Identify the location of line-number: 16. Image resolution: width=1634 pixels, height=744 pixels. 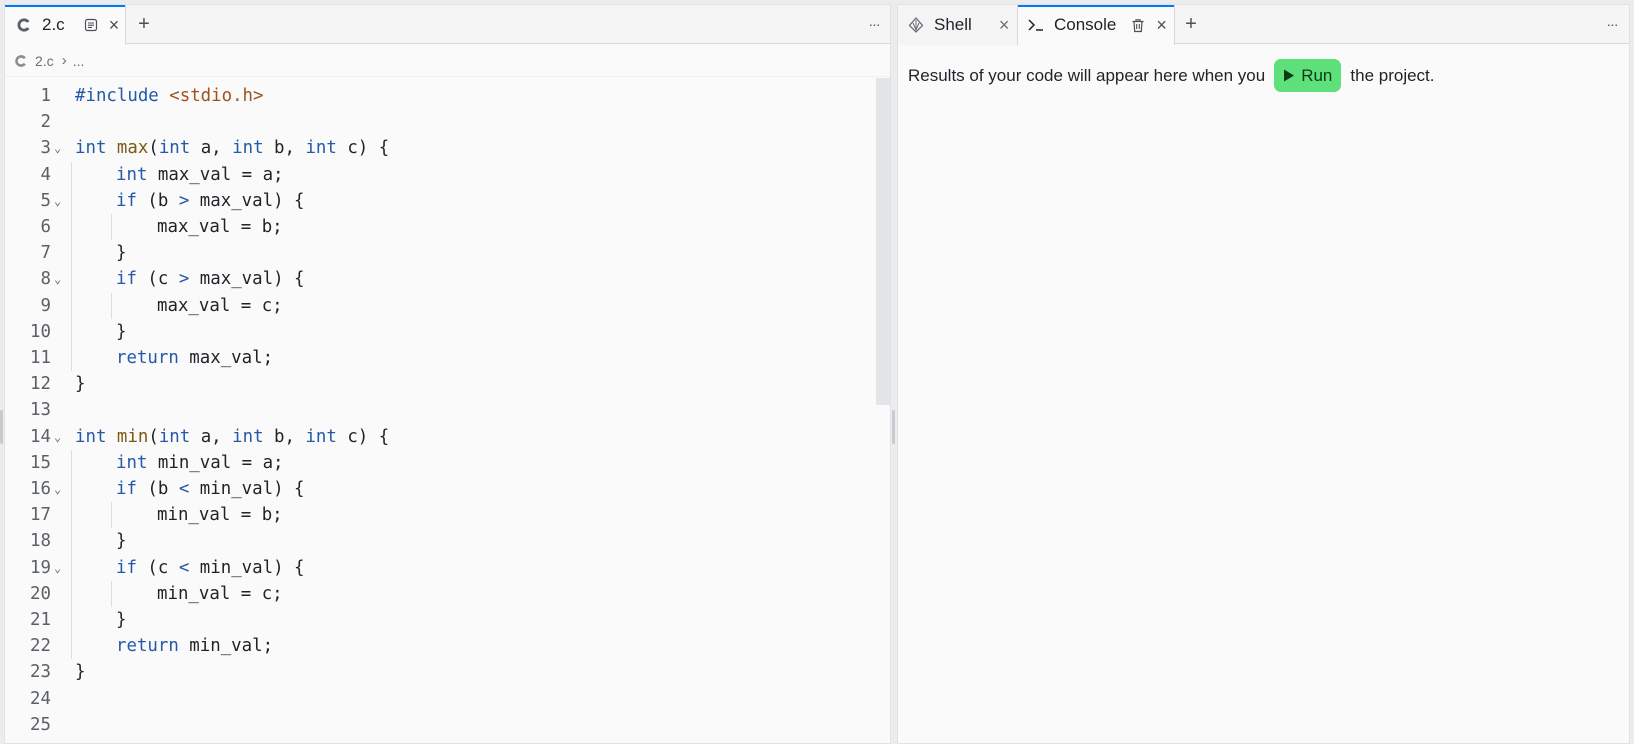
(40, 489).